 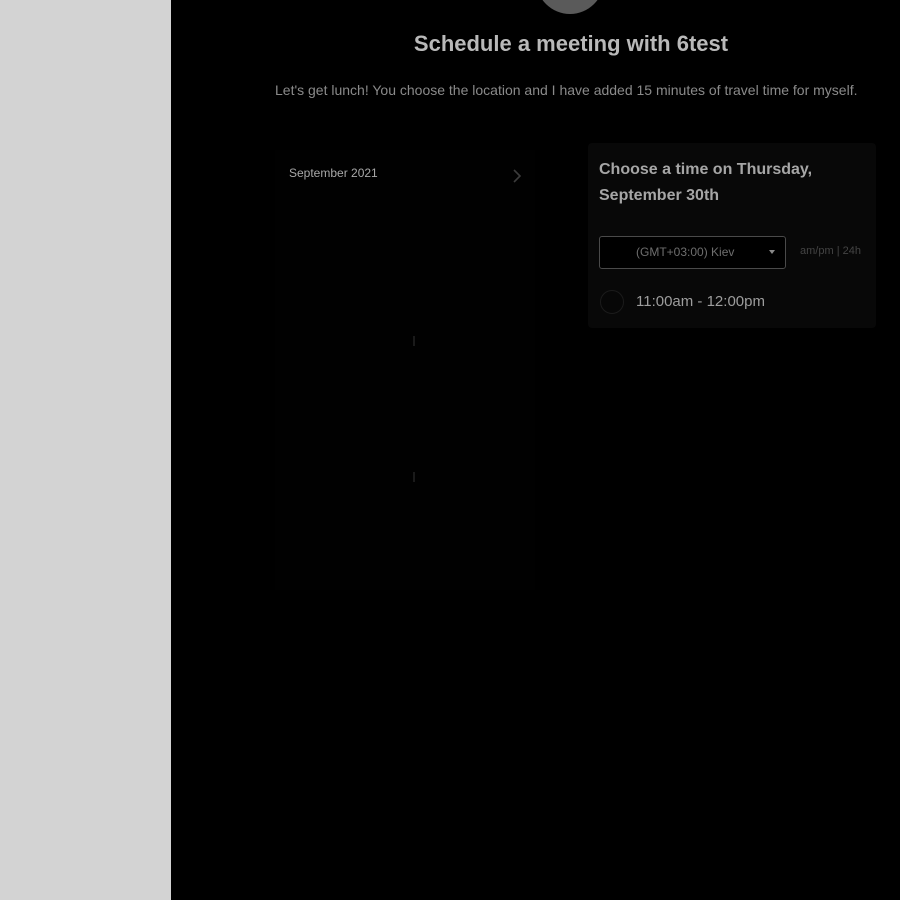 What do you see at coordinates (772, 252) in the screenshot?
I see `caret-down-icon` at bounding box center [772, 252].